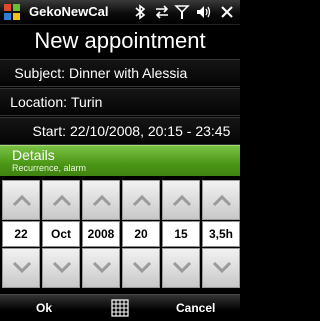 The image size is (320, 321). Describe the element at coordinates (204, 12) in the screenshot. I see `volume-icon` at that location.